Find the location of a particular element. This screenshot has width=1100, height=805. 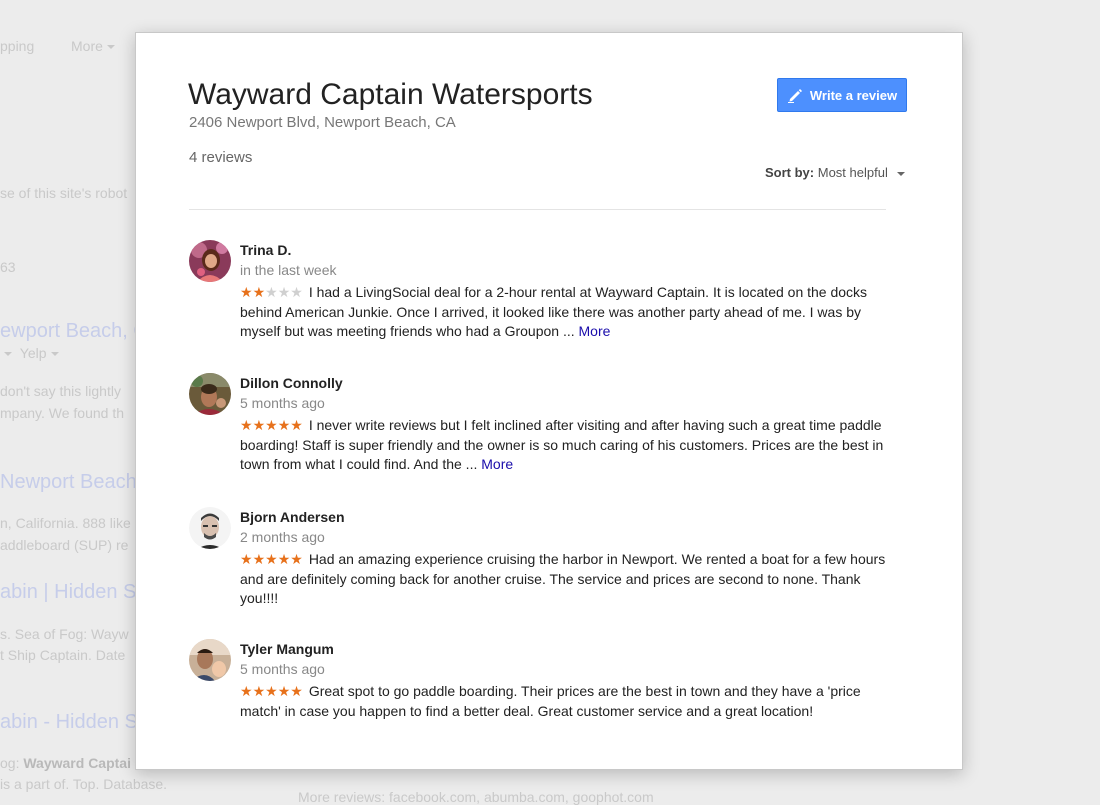

bg-result-title-4: abin - Hidden S is located at coordinates (69, 722).